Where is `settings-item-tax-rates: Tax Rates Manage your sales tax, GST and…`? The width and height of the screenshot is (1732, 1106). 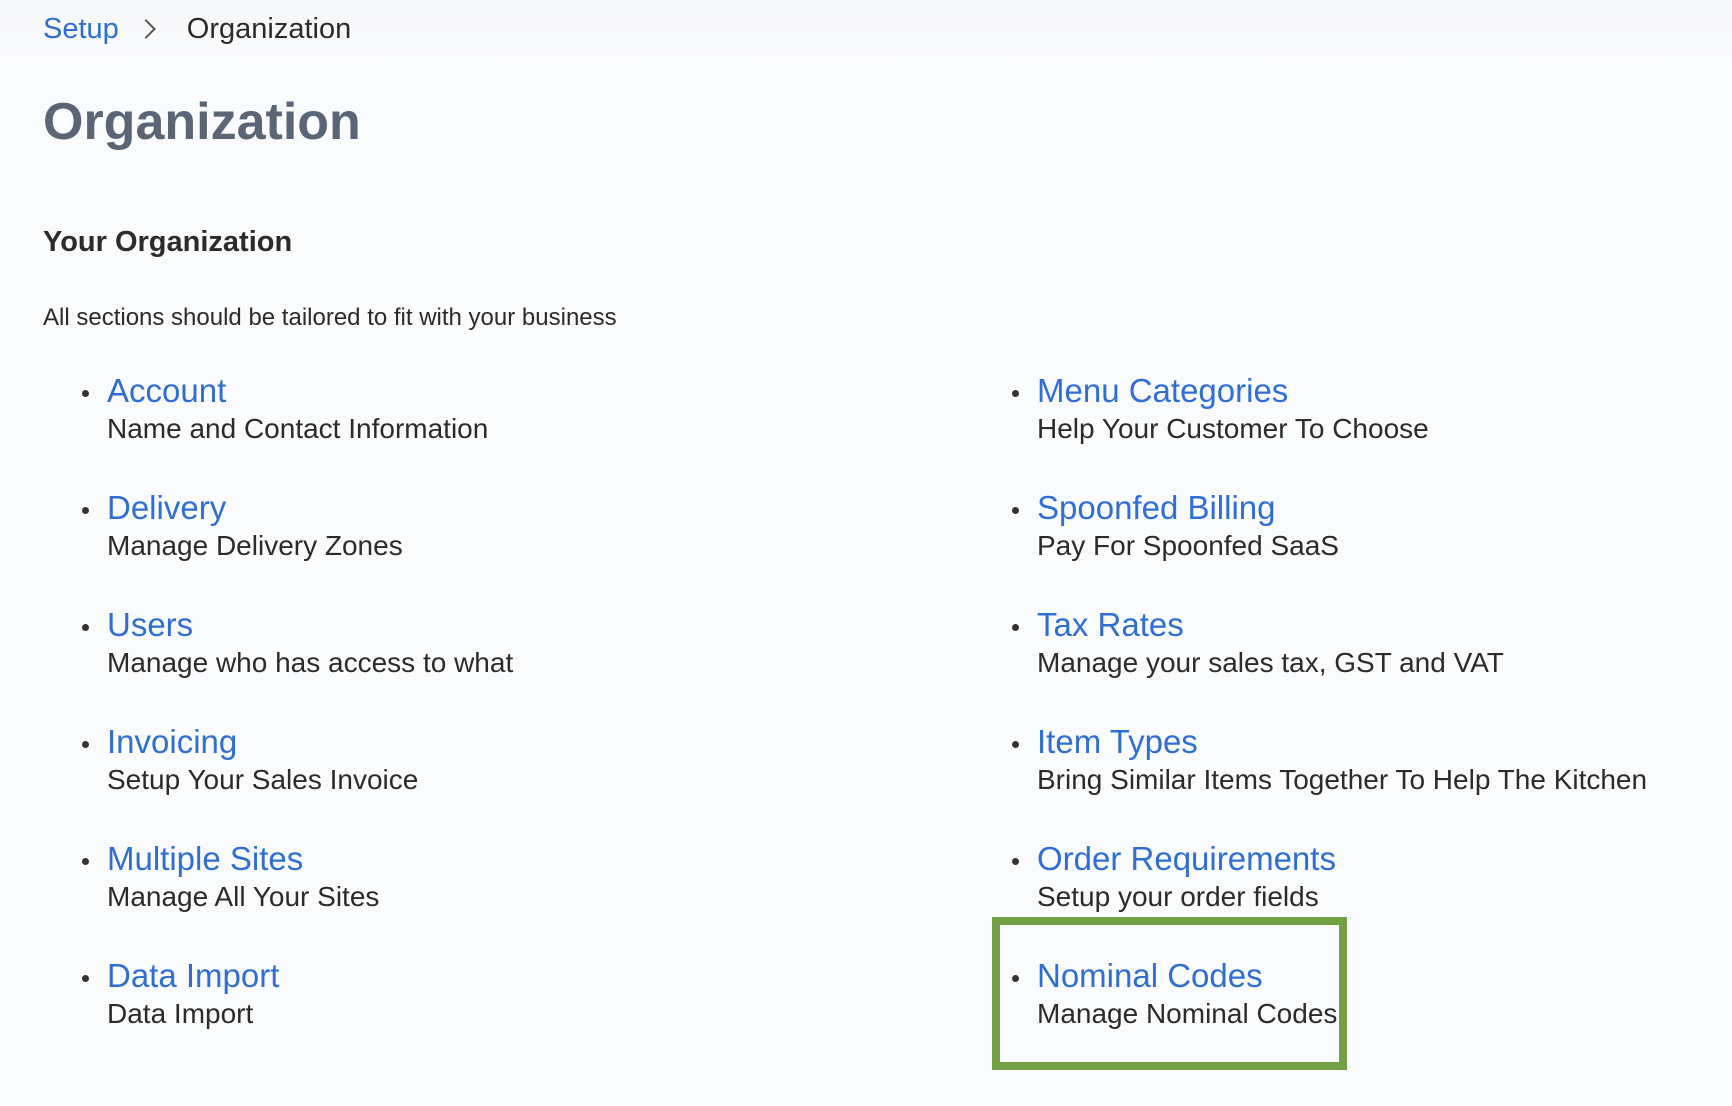 settings-item-tax-rates: Tax Rates Manage your sales tax, GST and… is located at coordinates (1328, 663).